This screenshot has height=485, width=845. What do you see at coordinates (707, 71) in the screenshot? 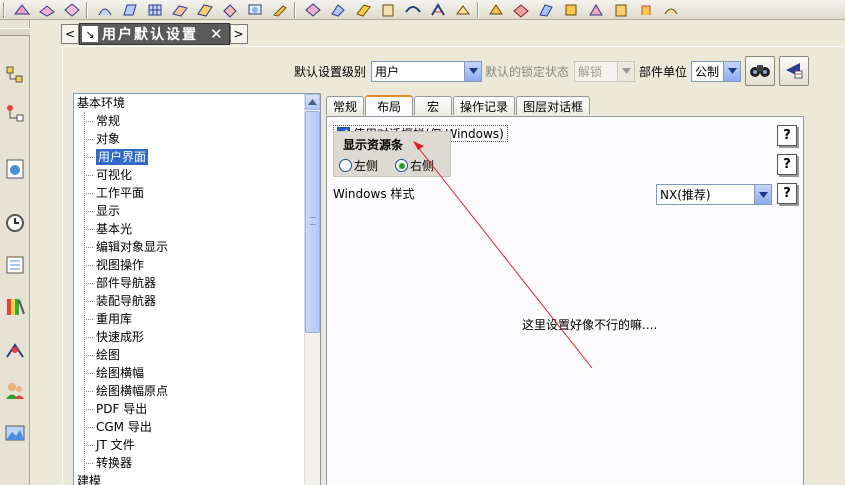
I see `part-units-value: 公制` at bounding box center [707, 71].